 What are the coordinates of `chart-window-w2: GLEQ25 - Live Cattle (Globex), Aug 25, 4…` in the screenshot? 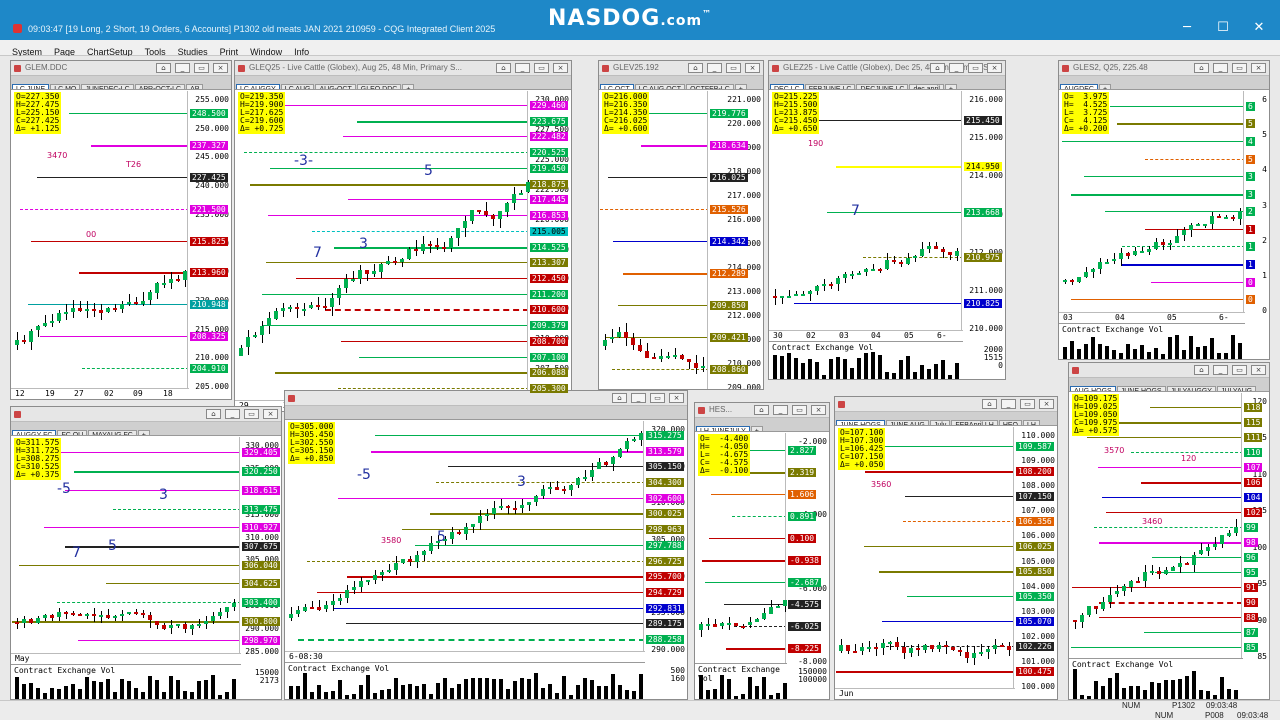 It's located at (403, 236).